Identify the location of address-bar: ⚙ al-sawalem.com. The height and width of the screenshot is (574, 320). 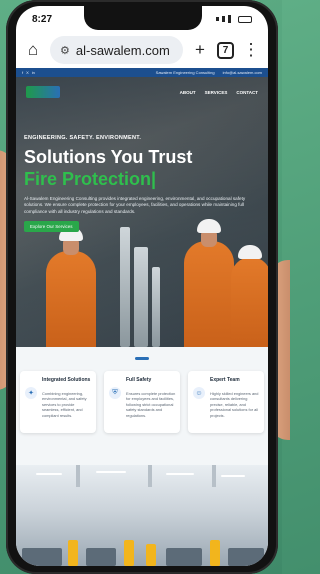
(116, 50).